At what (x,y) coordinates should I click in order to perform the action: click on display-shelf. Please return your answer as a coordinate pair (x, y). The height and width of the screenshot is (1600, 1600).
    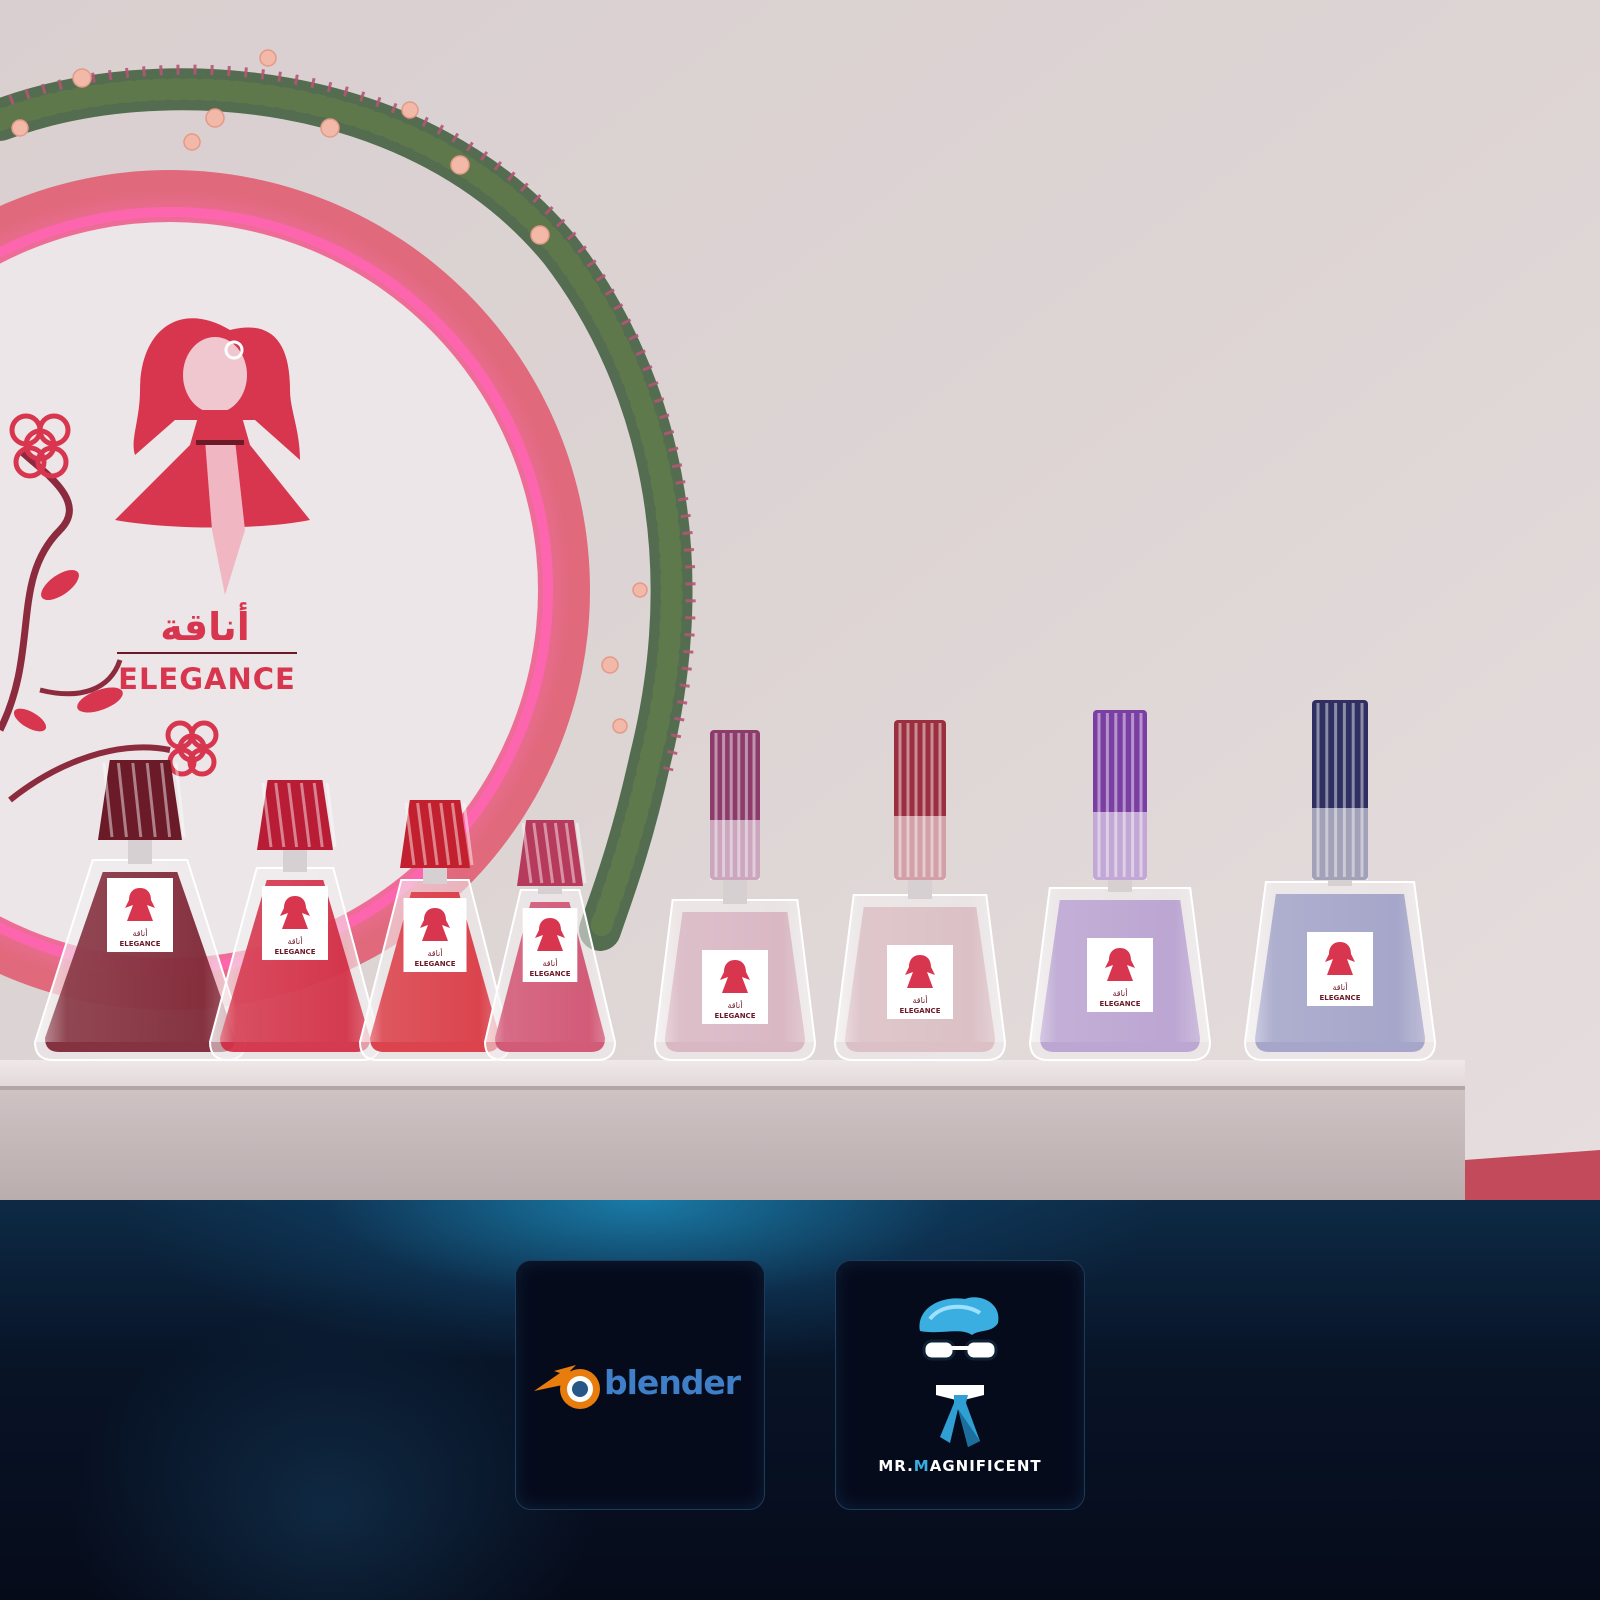
    Looking at the image, I should click on (800, 1130).